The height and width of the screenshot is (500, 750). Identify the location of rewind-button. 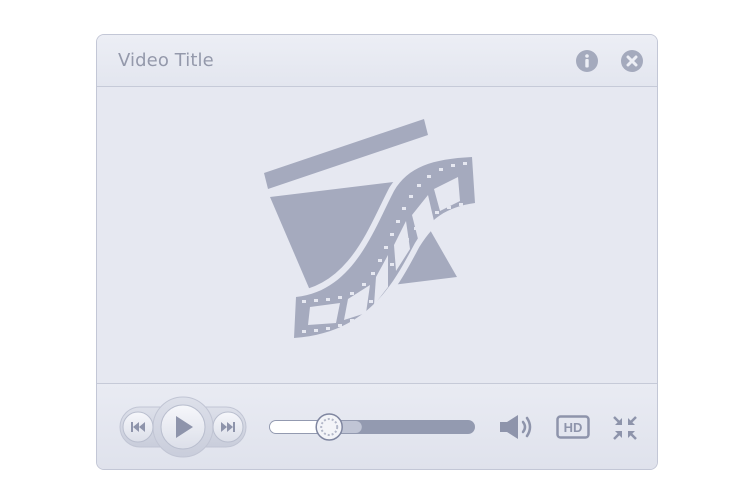
(138, 427).